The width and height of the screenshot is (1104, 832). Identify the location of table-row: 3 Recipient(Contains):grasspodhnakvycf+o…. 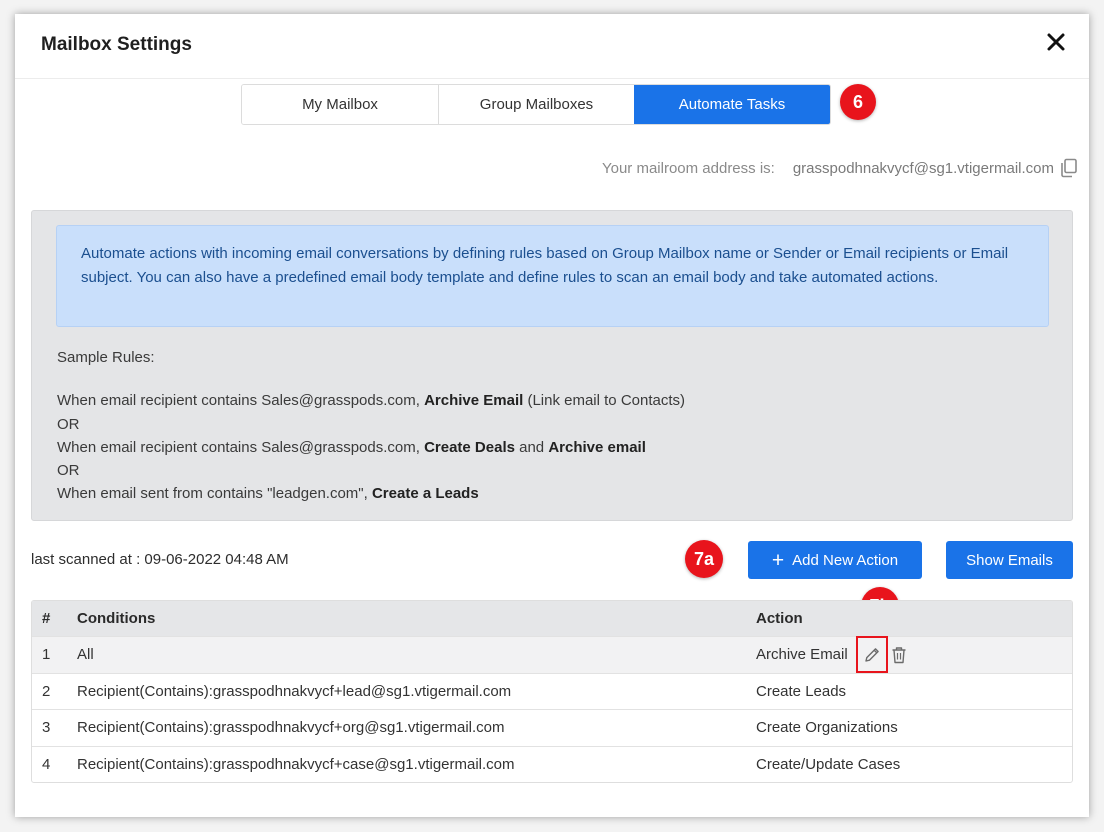
(552, 727).